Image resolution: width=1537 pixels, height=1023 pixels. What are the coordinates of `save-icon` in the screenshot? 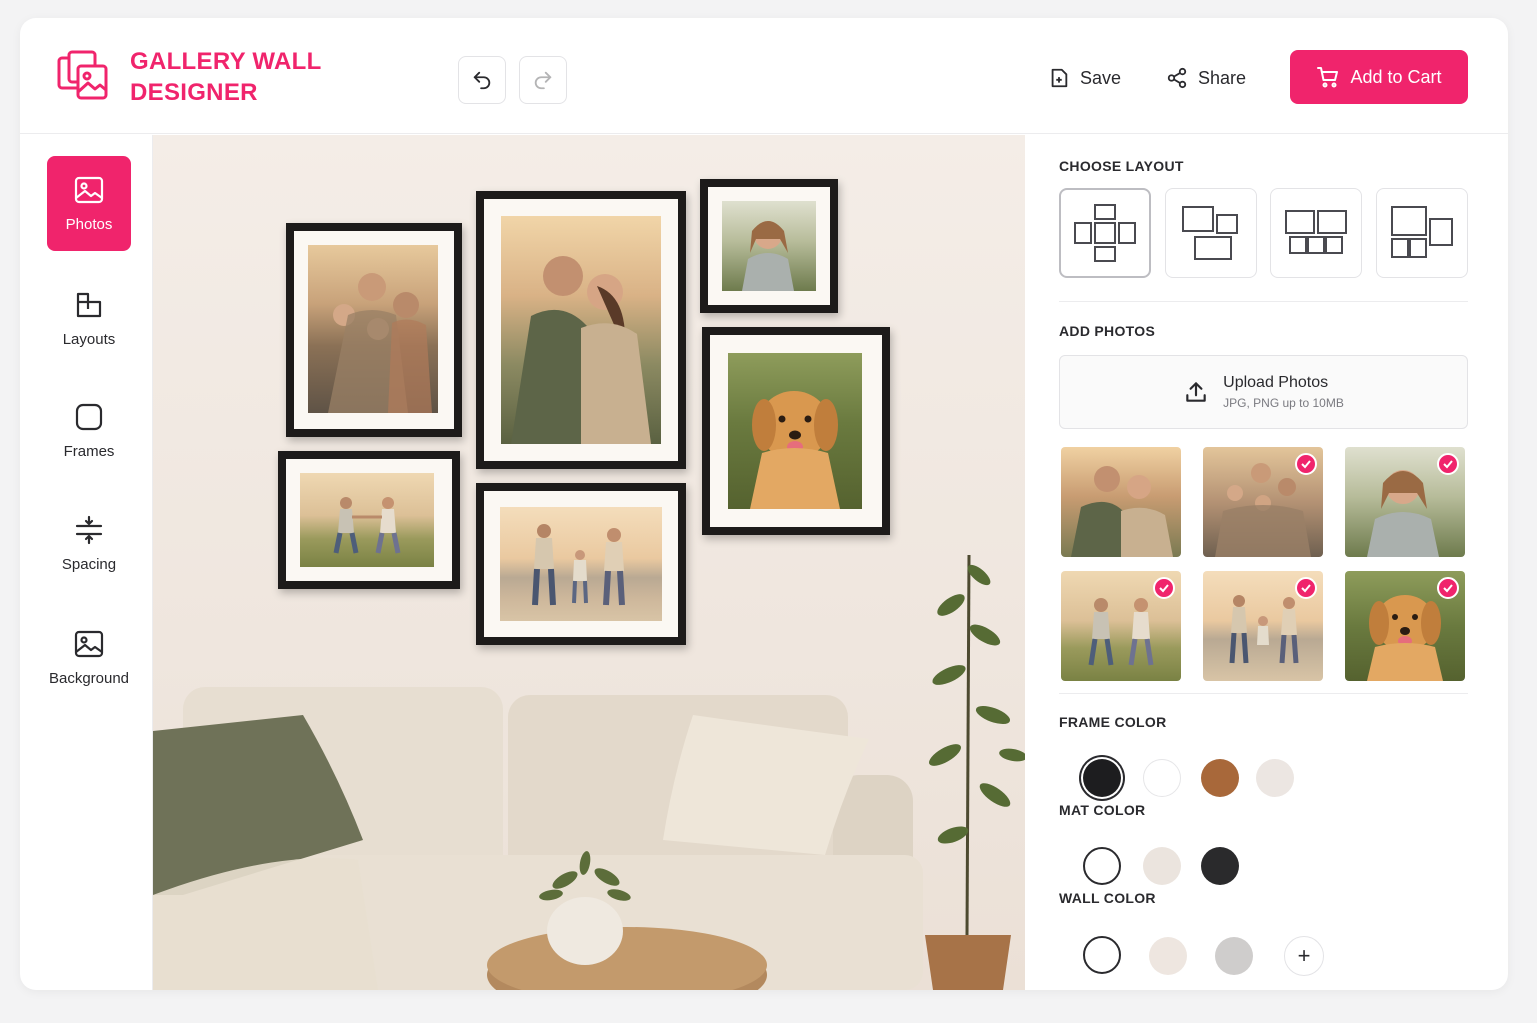 It's located at (1059, 78).